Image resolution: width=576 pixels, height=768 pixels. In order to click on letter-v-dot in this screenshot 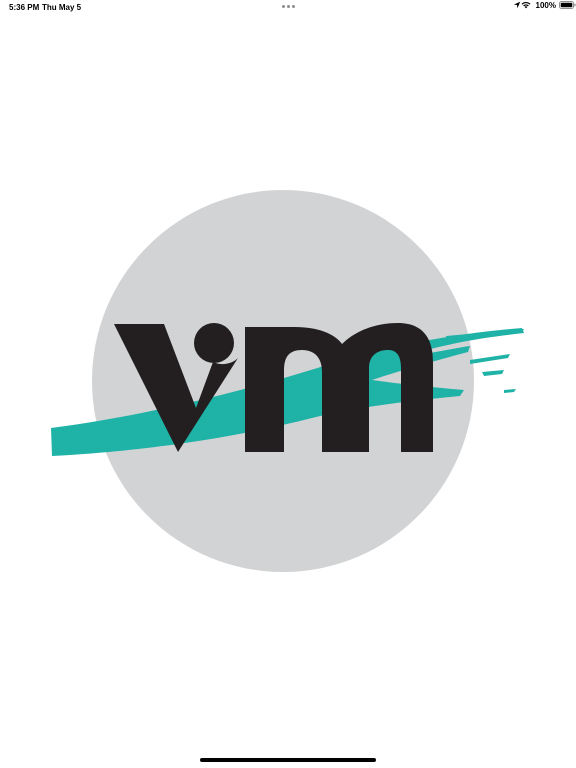, I will do `click(214, 343)`.